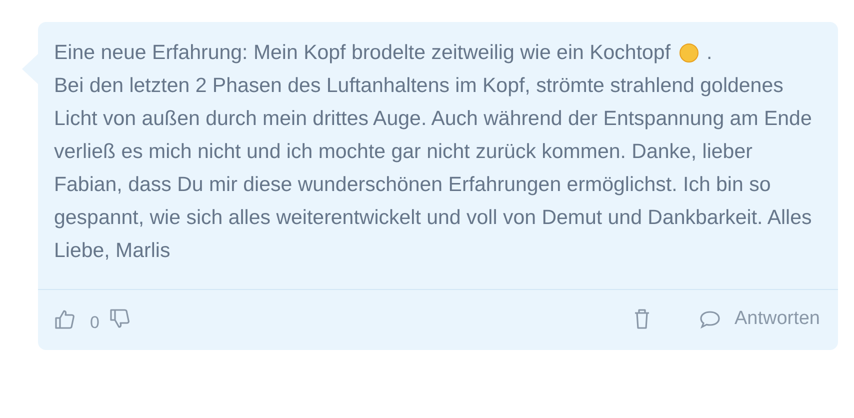 The width and height of the screenshot is (854, 418). I want to click on thumbs-up-icon, so click(65, 319).